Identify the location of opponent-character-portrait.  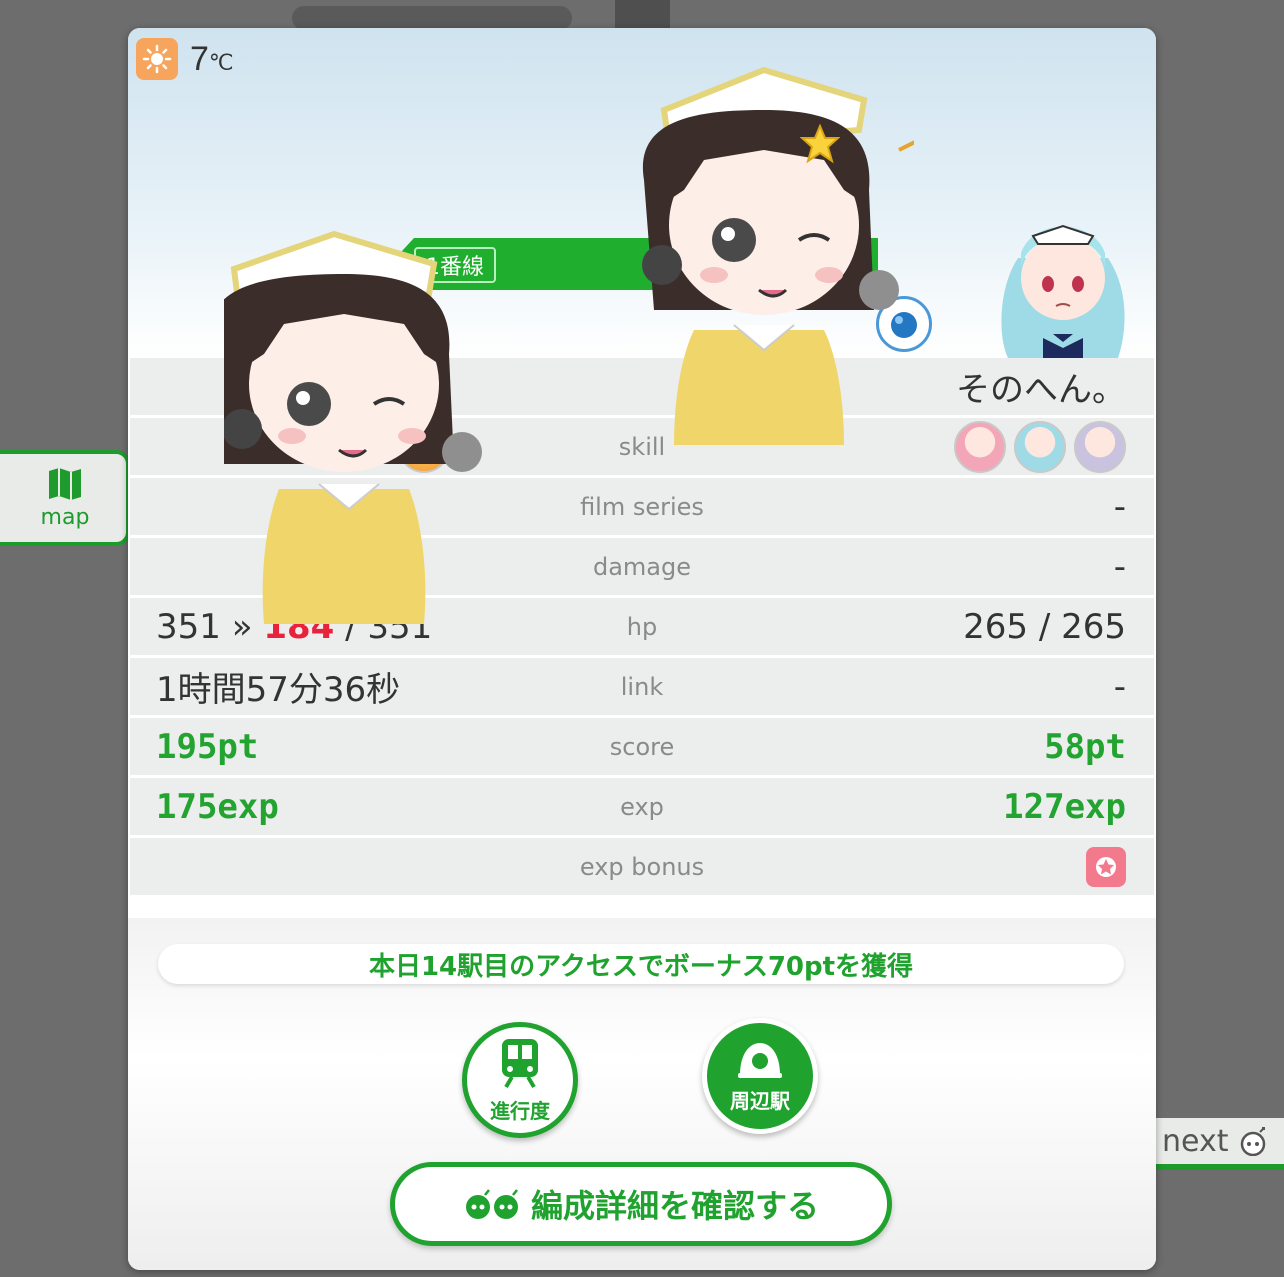
(1063, 291).